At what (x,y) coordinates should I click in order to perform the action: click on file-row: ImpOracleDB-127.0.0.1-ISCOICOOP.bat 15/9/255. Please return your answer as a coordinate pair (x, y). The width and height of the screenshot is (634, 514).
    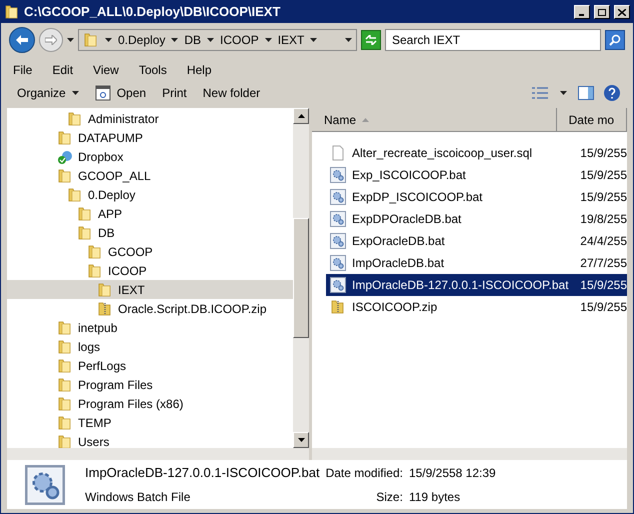
    Looking at the image, I should click on (476, 285).